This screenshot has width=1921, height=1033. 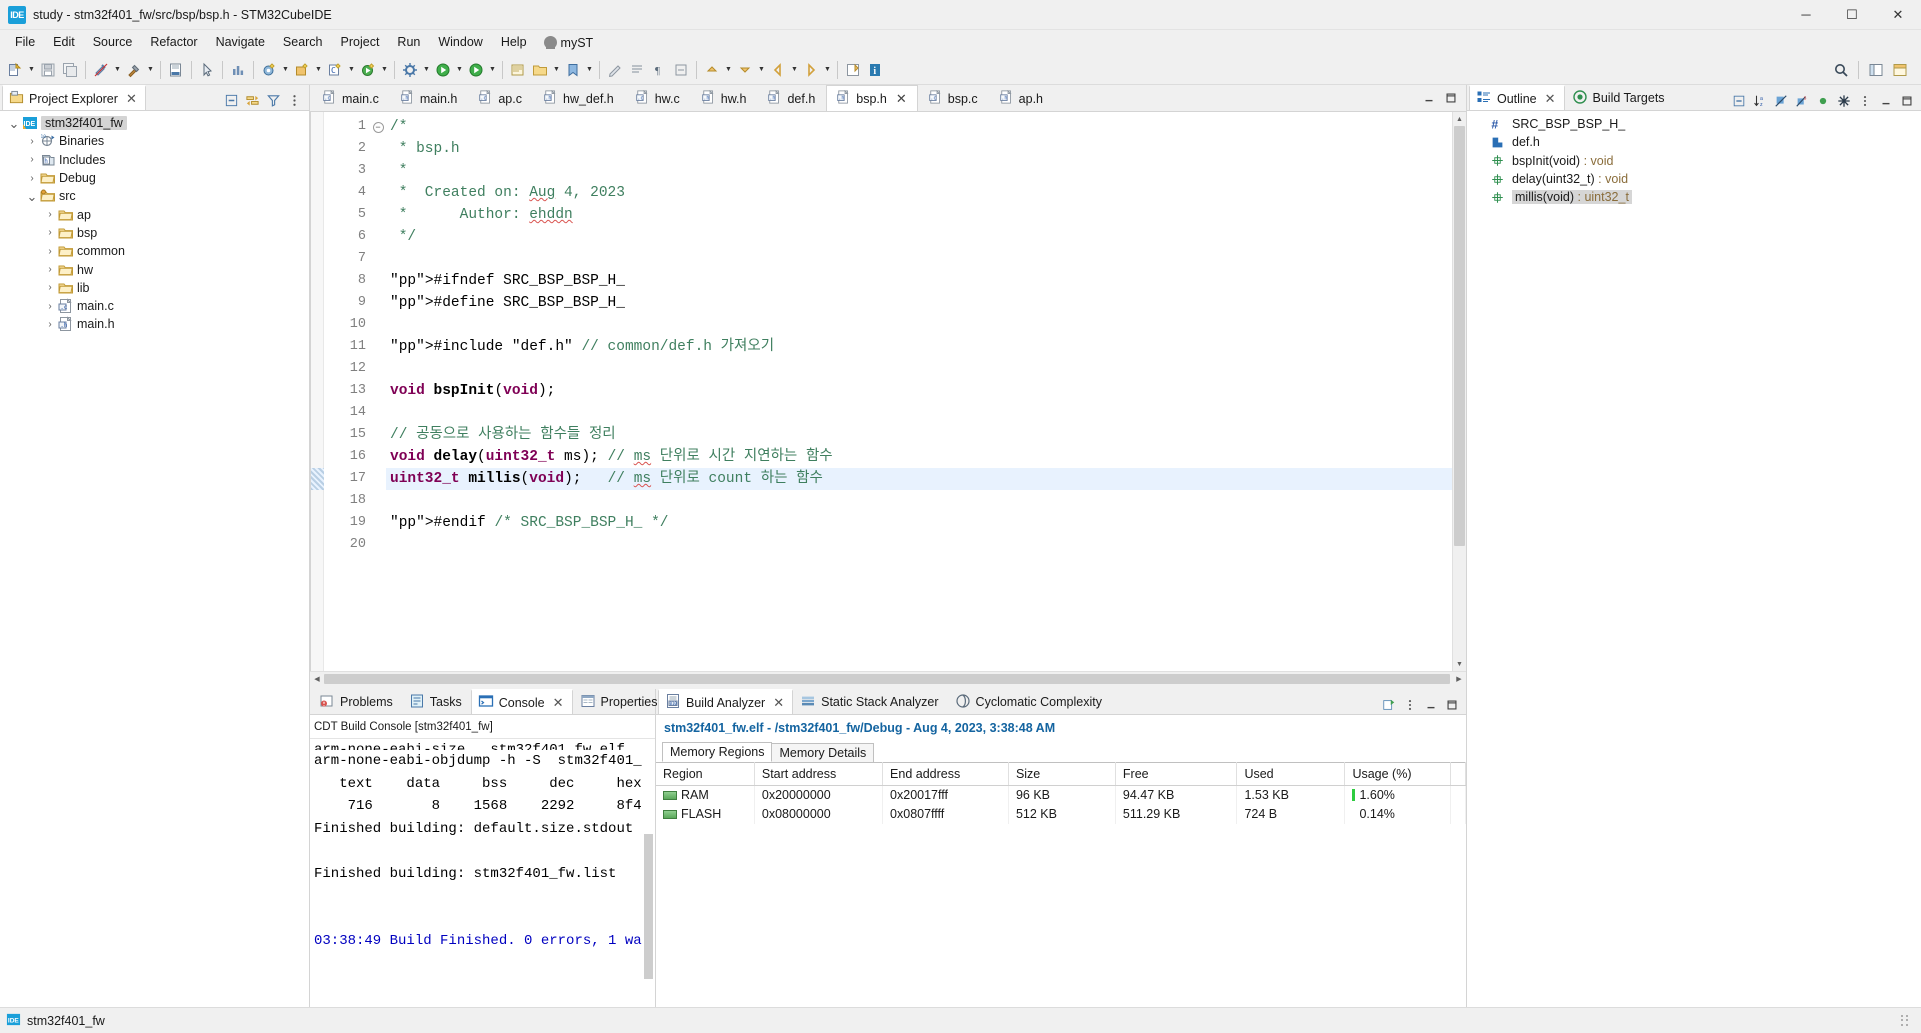 What do you see at coordinates (1876, 70) in the screenshot?
I see `perspective-c-icon` at bounding box center [1876, 70].